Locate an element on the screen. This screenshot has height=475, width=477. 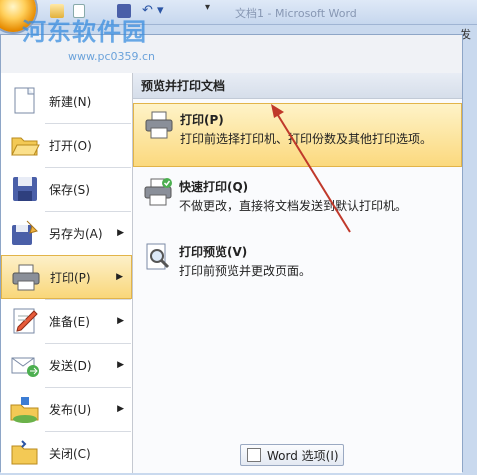
menu-item-open: 打开(O) is located at coordinates (66, 145).